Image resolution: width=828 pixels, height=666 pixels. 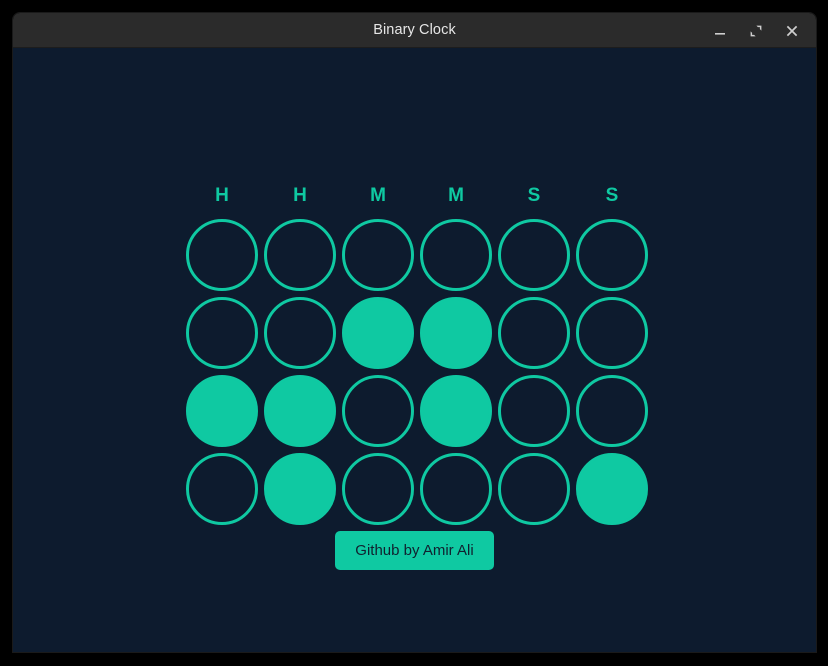 I want to click on bit-indicator-s5-row4, so click(x=534, y=489).